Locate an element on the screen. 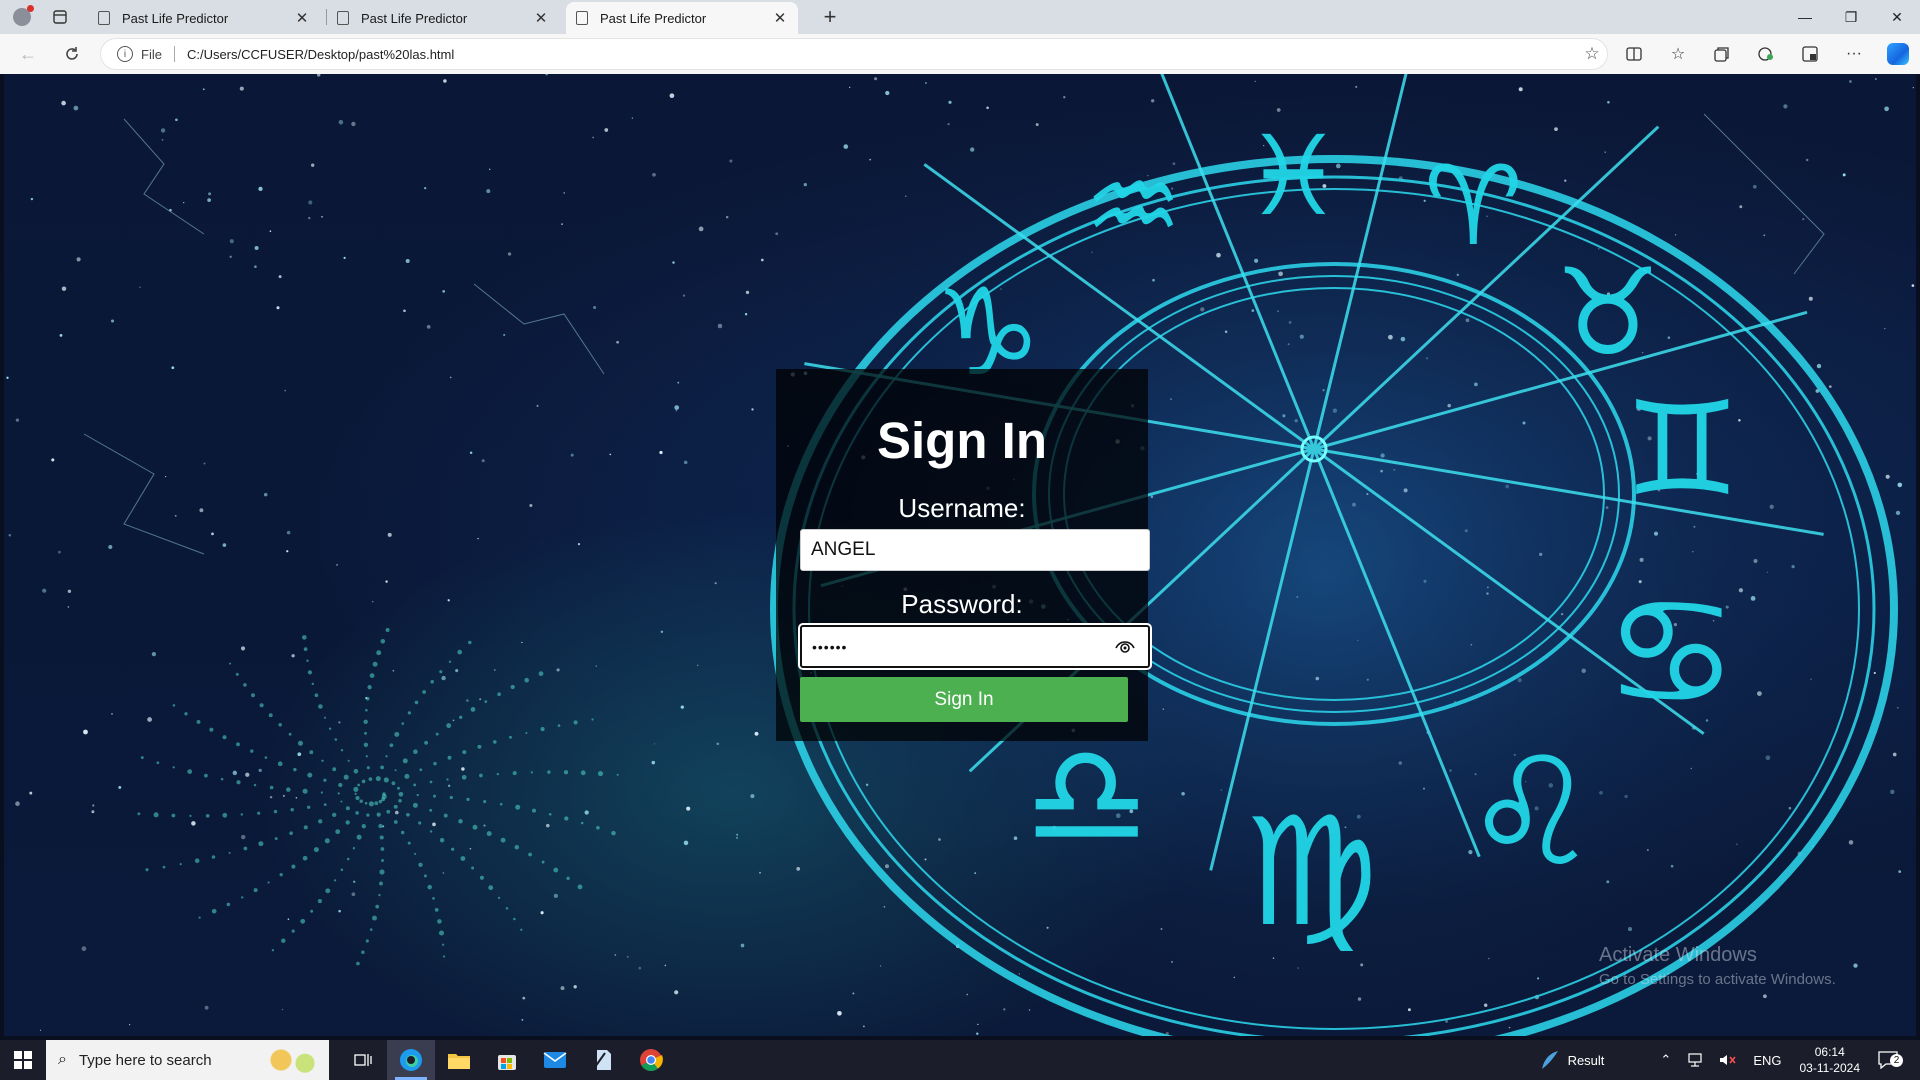 Image resolution: width=1920 pixels, height=1080 pixels. profile-button is located at coordinates (22, 17).